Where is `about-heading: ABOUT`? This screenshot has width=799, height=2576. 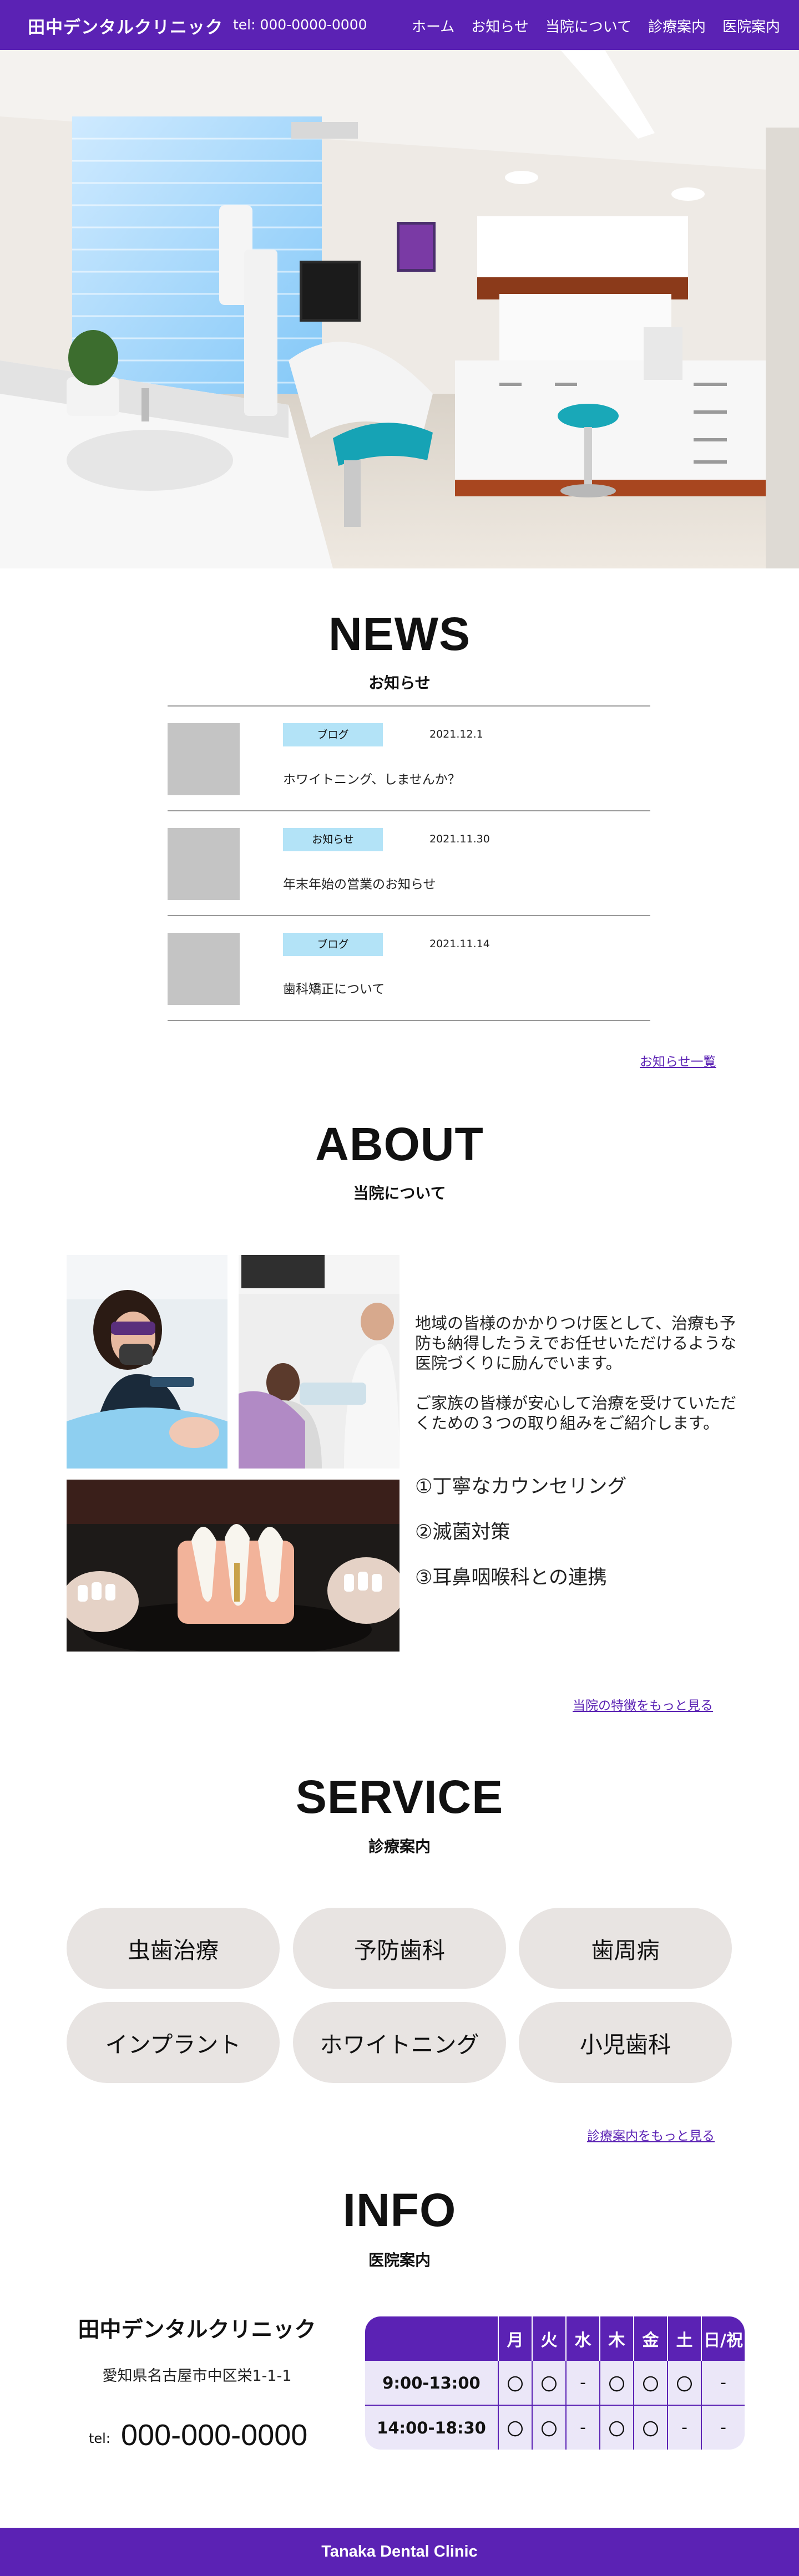
about-heading: ABOUT is located at coordinates (399, 1144).